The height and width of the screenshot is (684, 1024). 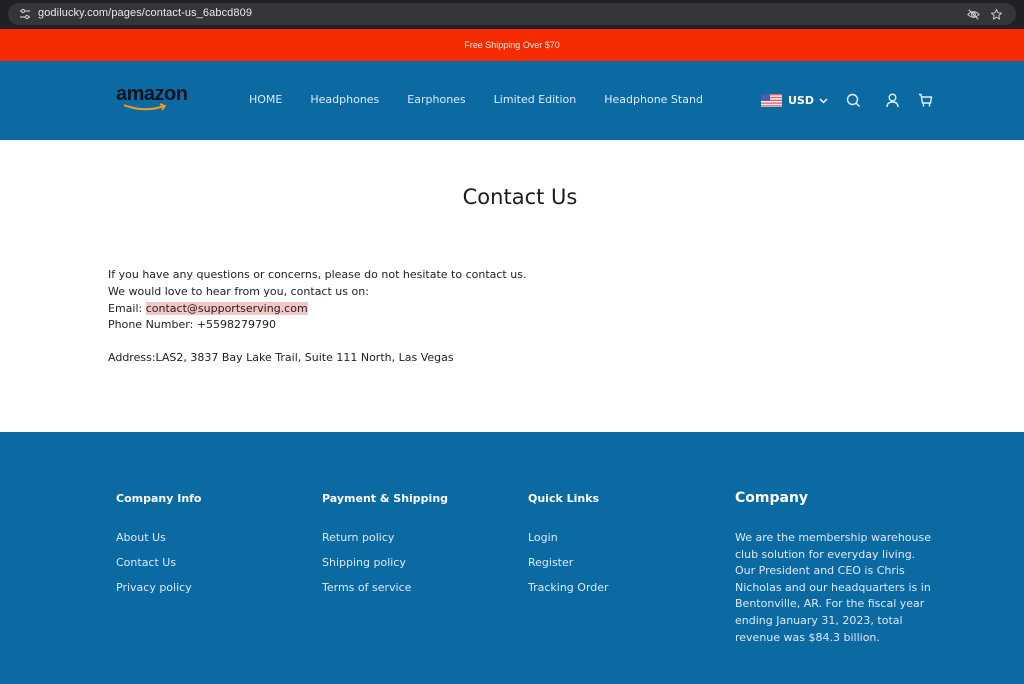 I want to click on cart-icon, so click(x=925, y=100).